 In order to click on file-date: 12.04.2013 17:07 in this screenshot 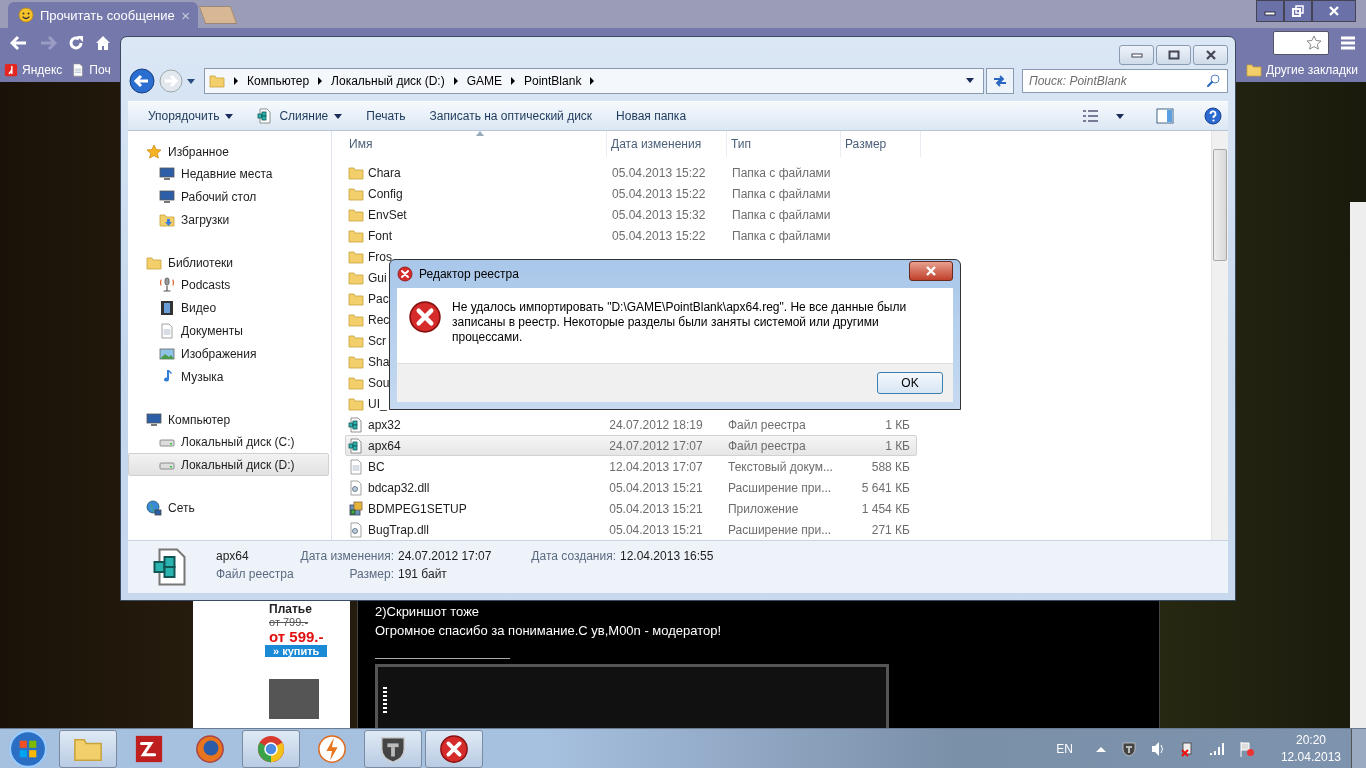, I will do `click(656, 466)`.